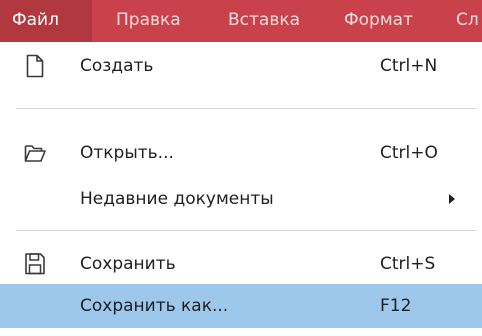  I want to click on menu-item-recent-documents: Недавние документы, so click(241, 199).